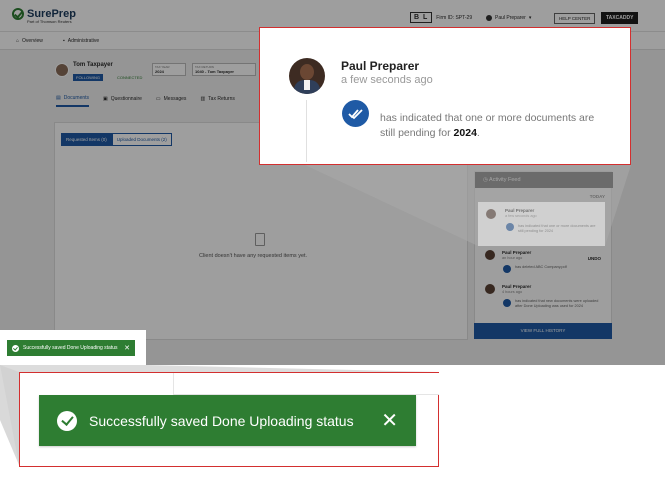 Image resolution: width=665 pixels, height=477 pixels. I want to click on callout-year: 2024, so click(465, 133).